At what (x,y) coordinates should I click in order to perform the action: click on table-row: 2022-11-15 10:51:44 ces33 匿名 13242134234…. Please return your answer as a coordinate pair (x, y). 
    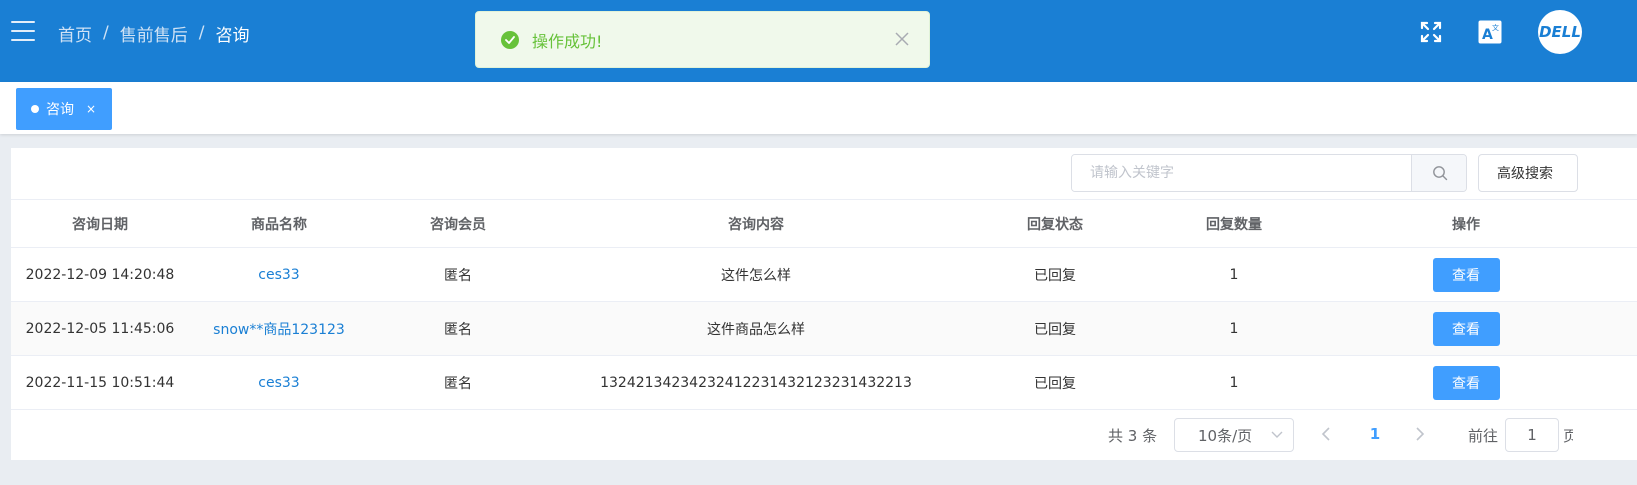
    Looking at the image, I should click on (824, 383).